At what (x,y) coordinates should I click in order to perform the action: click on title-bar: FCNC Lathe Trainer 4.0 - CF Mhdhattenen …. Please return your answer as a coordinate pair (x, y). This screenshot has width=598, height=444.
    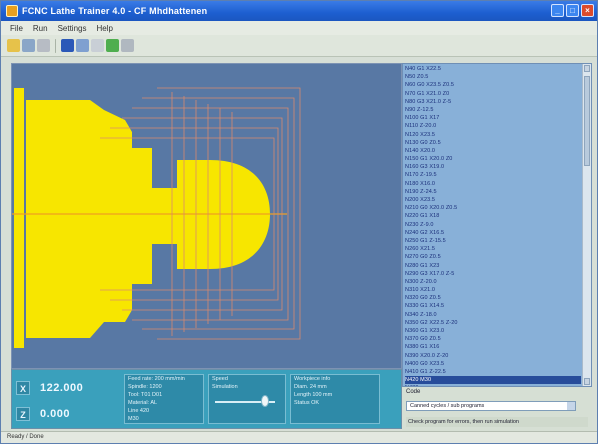
    Looking at the image, I should click on (299, 11).